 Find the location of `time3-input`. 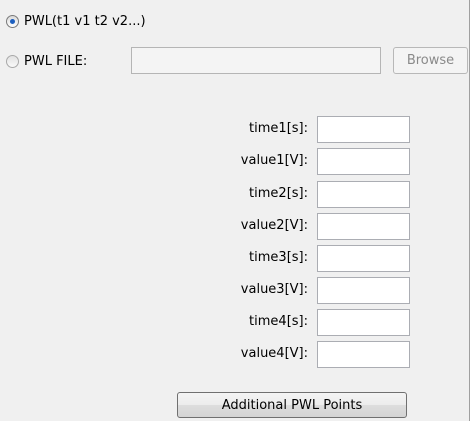

time3-input is located at coordinates (363, 258).